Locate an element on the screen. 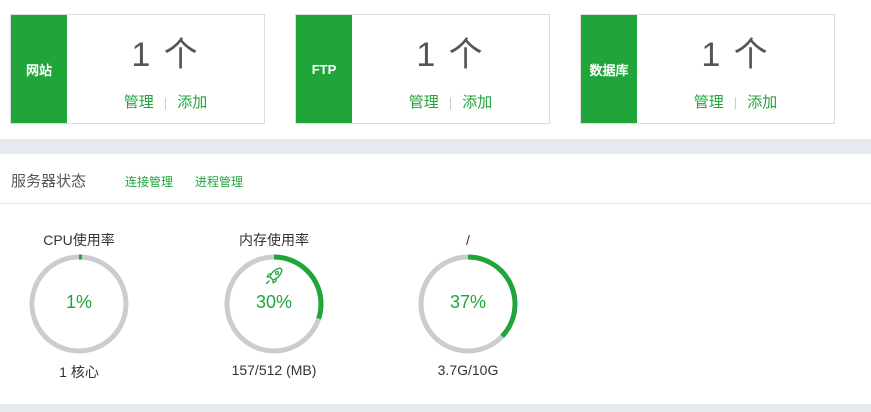  disk-gauge-ring: 37% is located at coordinates (468, 304).